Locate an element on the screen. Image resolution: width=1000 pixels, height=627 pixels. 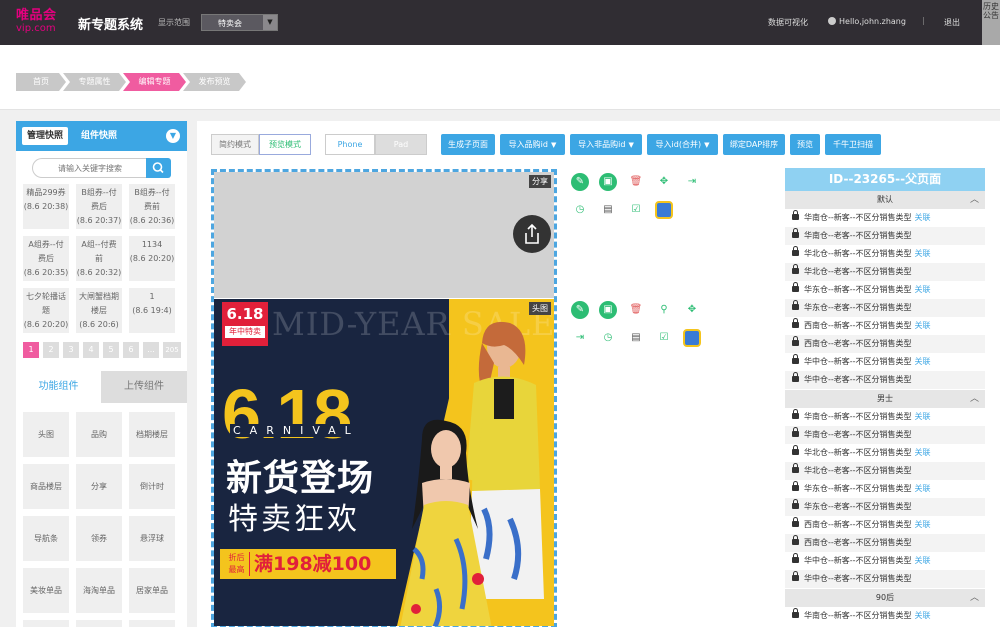
history-announcement-button: 历史公告 is located at coordinates (991, 22).